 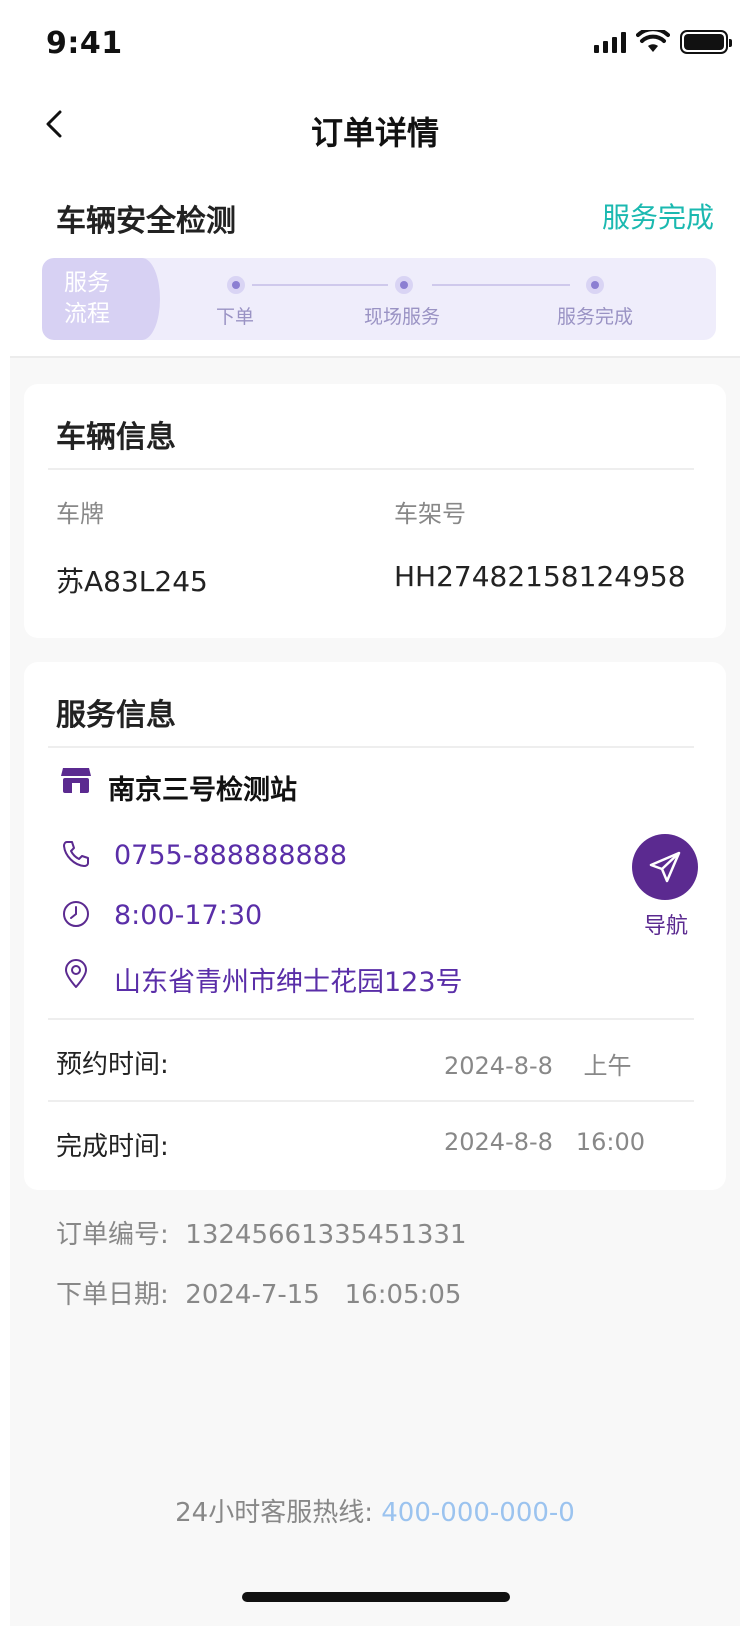 What do you see at coordinates (653, 41) in the screenshot?
I see `wifi-icon` at bounding box center [653, 41].